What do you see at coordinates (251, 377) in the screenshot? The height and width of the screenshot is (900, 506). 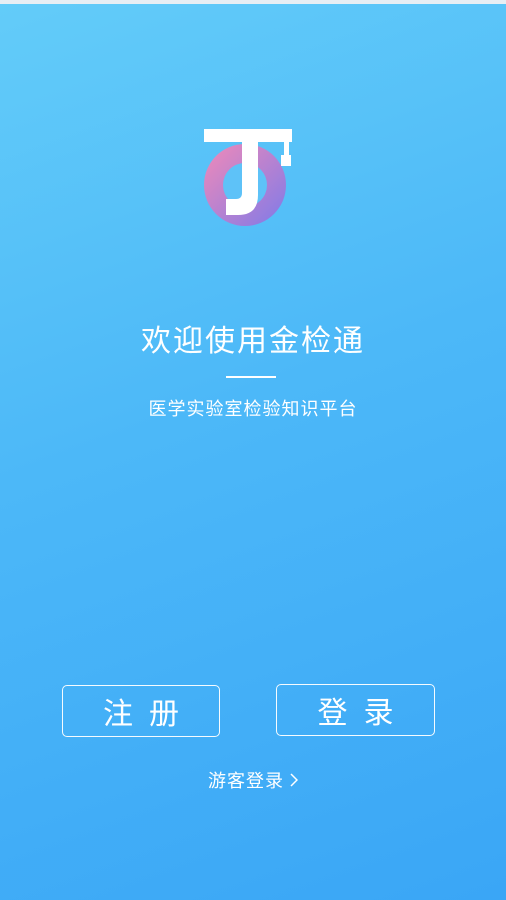 I see `title-divider` at bounding box center [251, 377].